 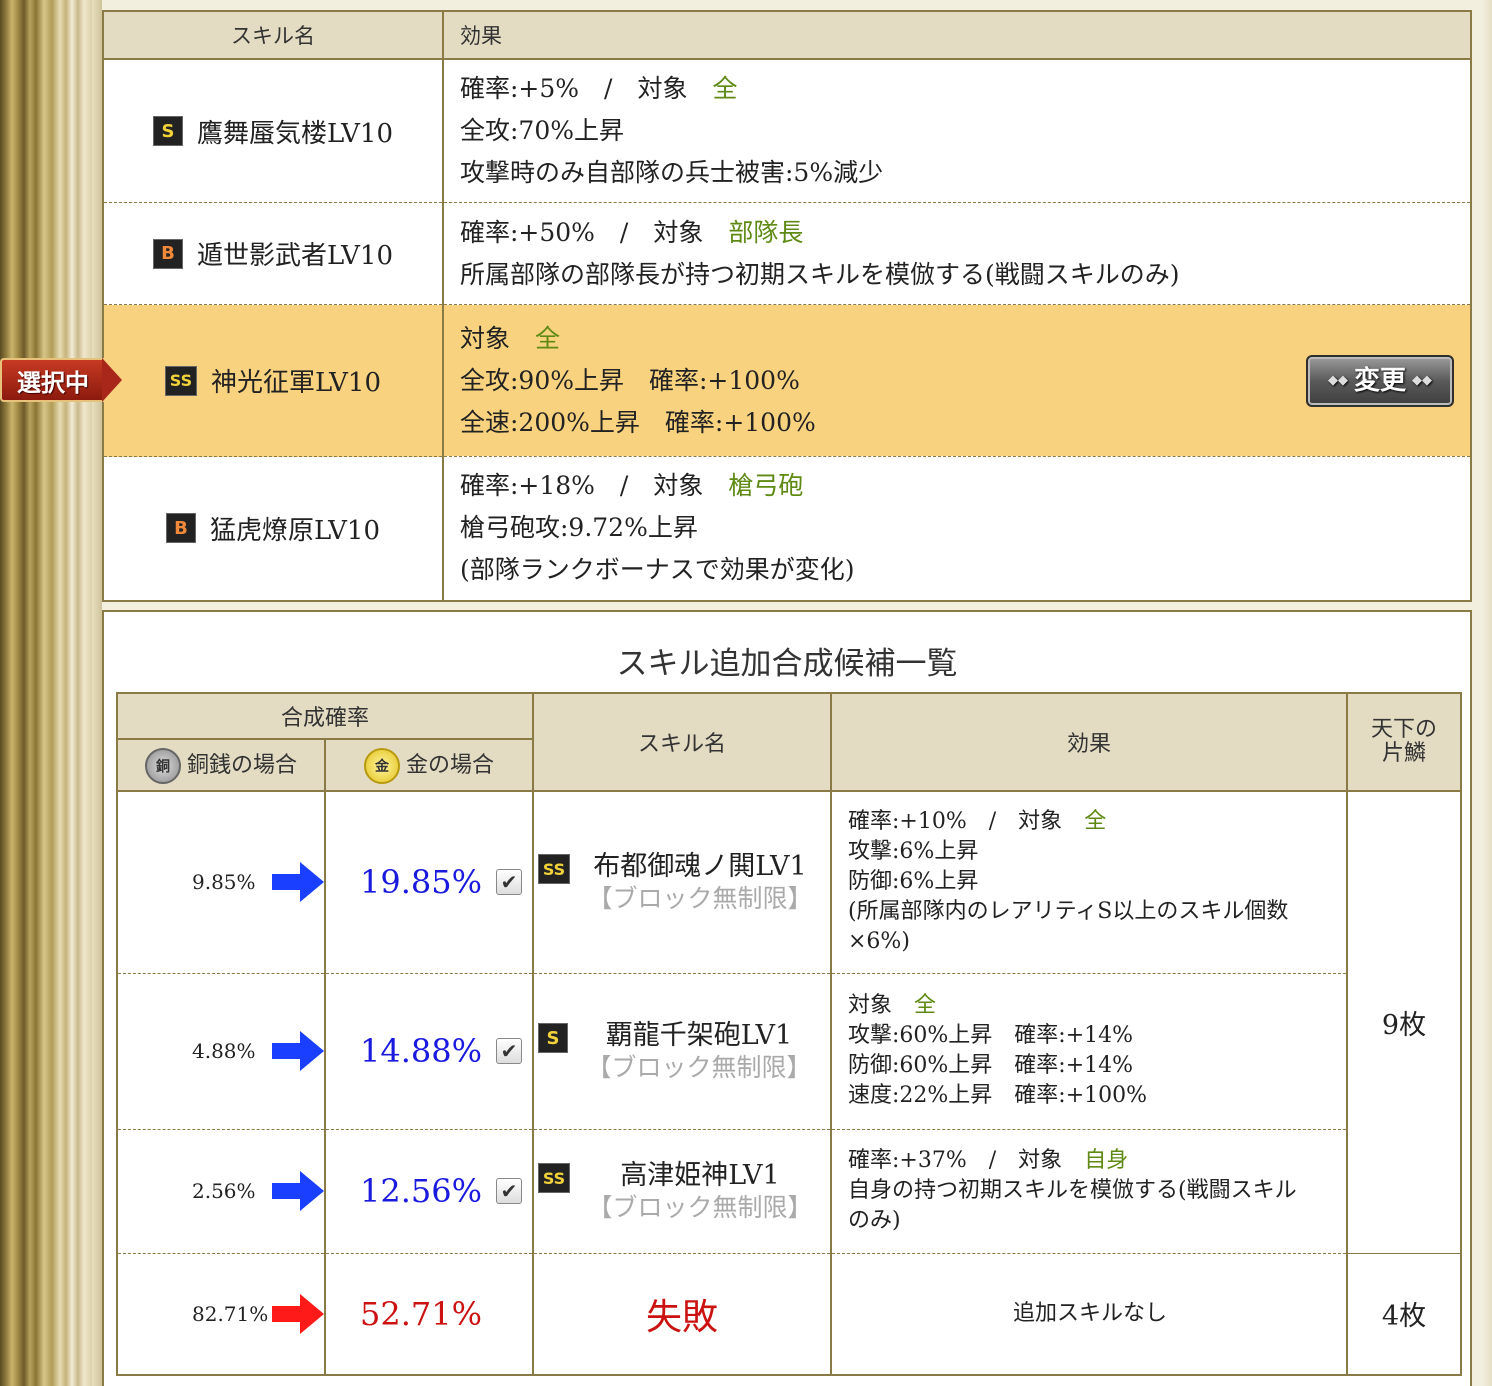 What do you see at coordinates (542, 130) in the screenshot?
I see `effect-line: 全攻:70%上昇` at bounding box center [542, 130].